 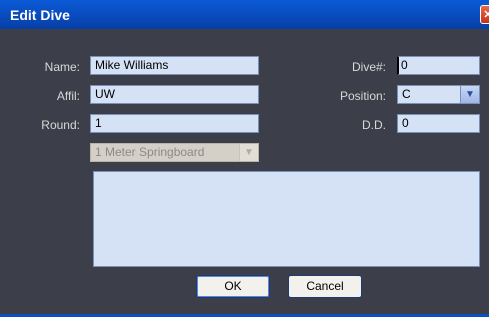 I want to click on position-label: Position:, so click(x=362, y=96).